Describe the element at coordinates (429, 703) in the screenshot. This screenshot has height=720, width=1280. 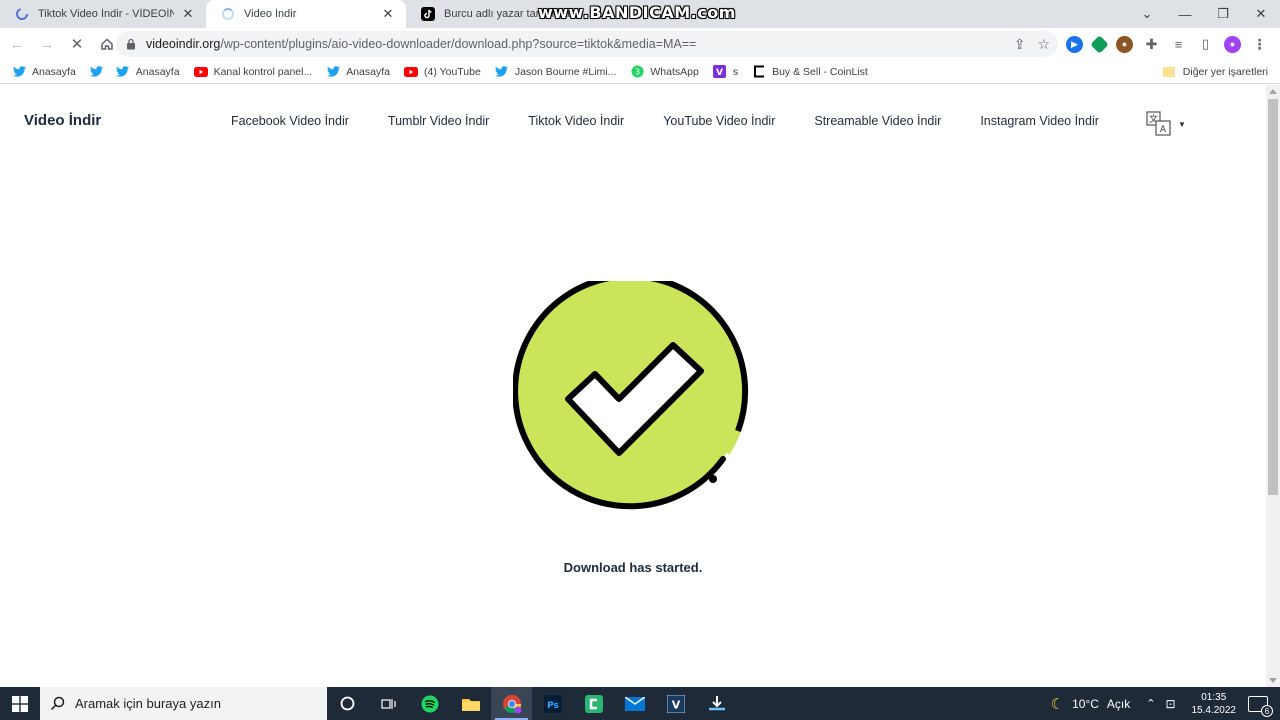
I see `spotify-icon` at that location.